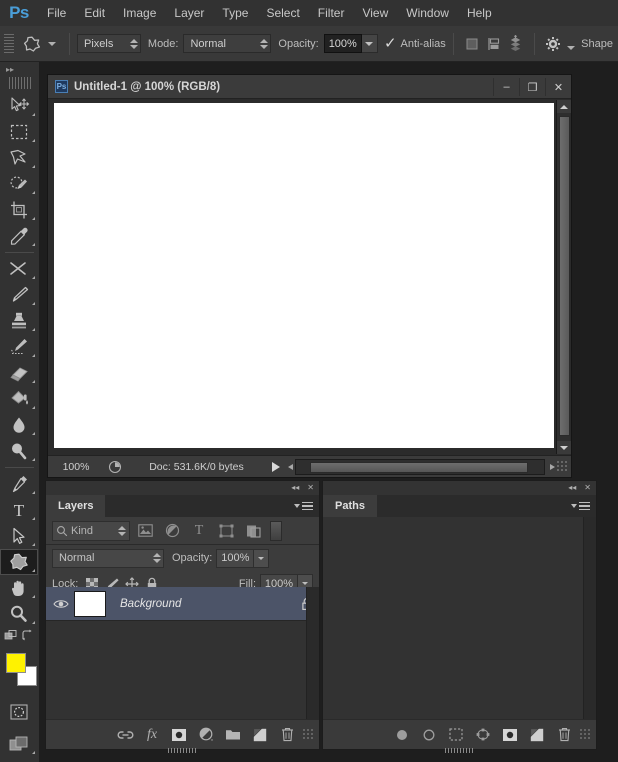 Image resolution: width=618 pixels, height=762 pixels. Describe the element at coordinates (235, 558) in the screenshot. I see `layer-opacity-input: 100%` at that location.